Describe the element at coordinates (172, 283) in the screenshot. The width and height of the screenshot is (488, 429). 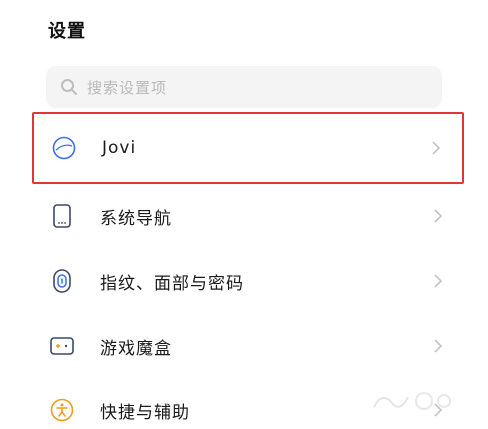
I see `settings-item-label: 指纹、面部与密码` at that location.